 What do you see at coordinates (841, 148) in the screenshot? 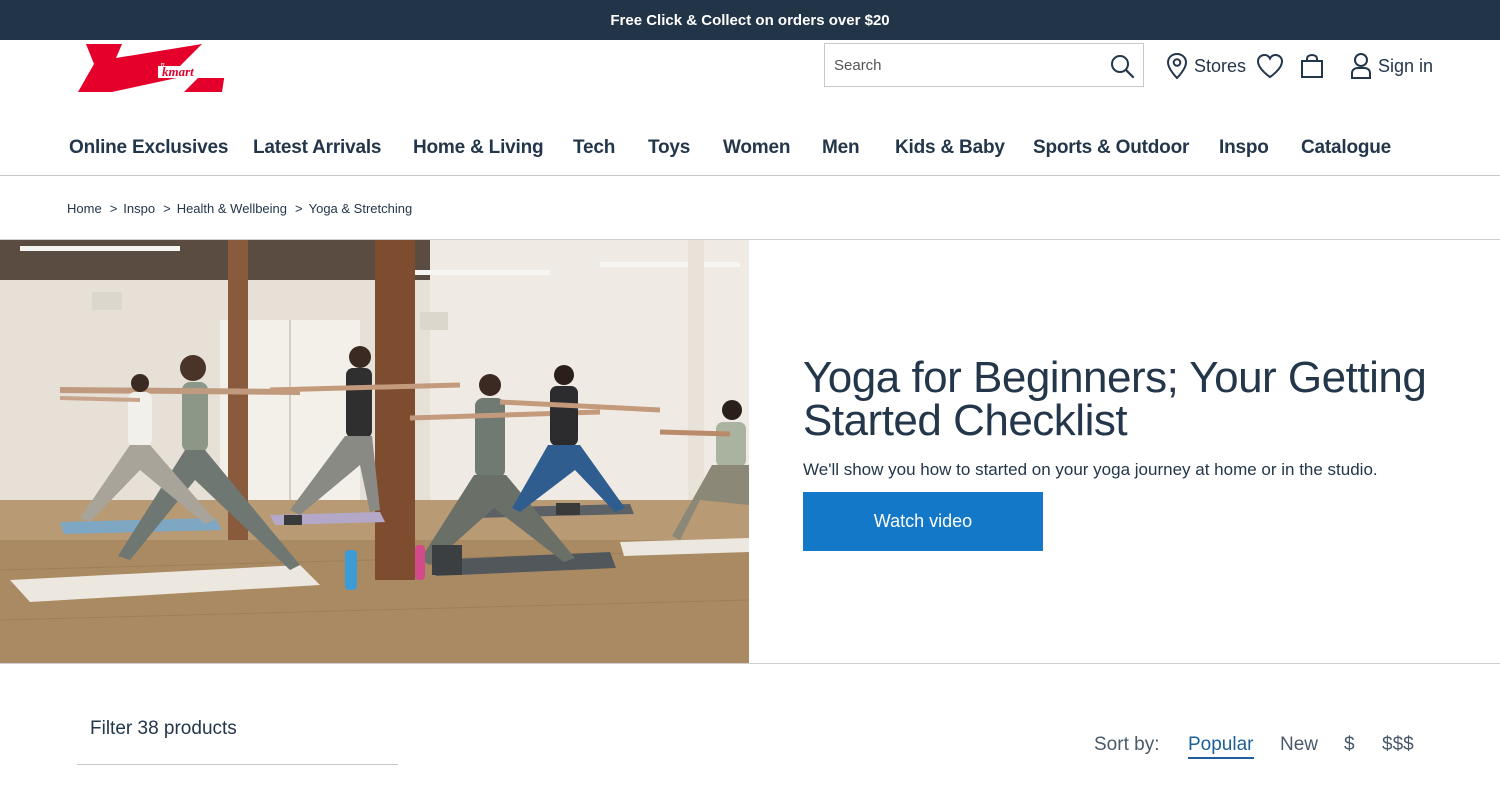
I see `nav-item-men: Men` at bounding box center [841, 148].